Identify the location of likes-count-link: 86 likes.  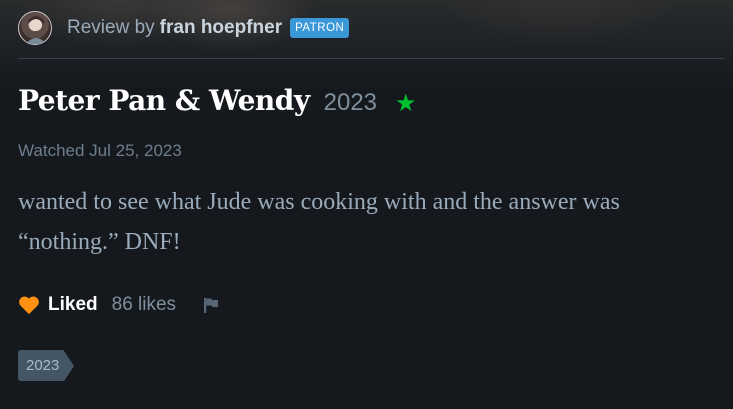
(144, 305).